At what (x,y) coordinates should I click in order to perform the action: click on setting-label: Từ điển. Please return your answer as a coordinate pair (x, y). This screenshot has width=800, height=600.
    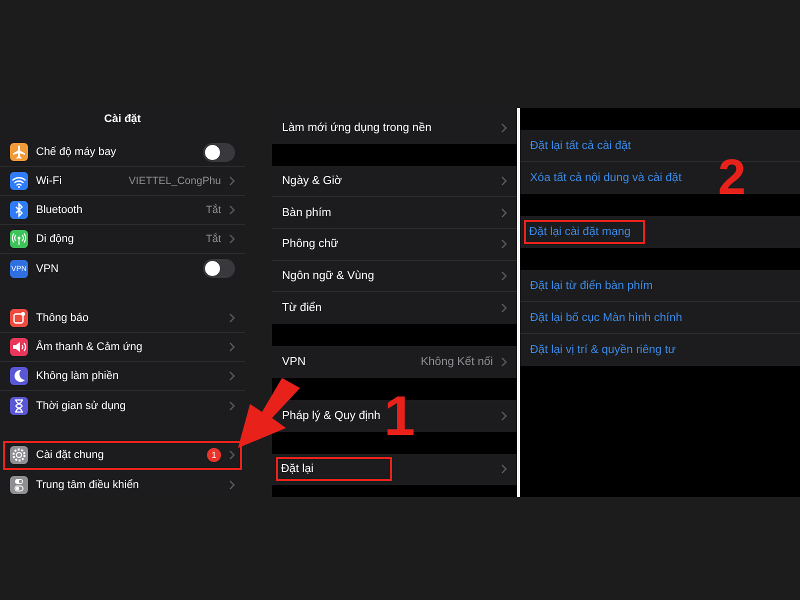
    Looking at the image, I should click on (302, 308).